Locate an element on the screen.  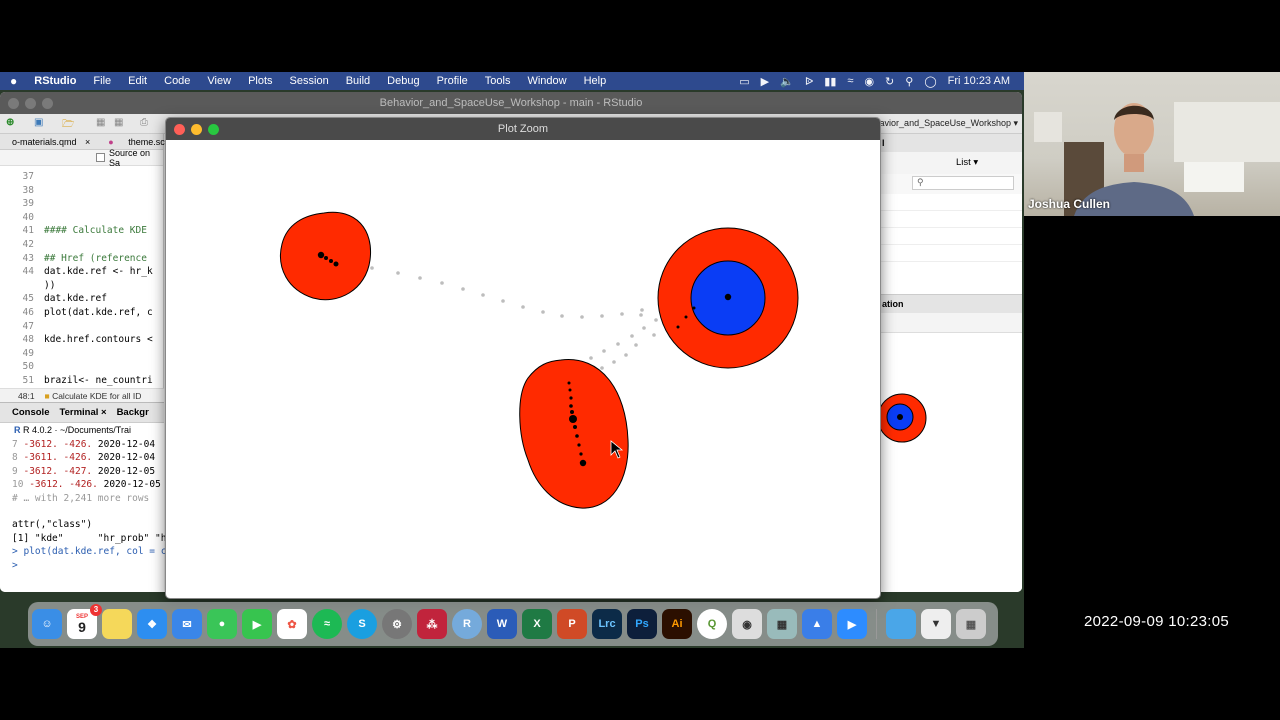
spotlight-search-icon: ⚲ is located at coordinates (909, 81).